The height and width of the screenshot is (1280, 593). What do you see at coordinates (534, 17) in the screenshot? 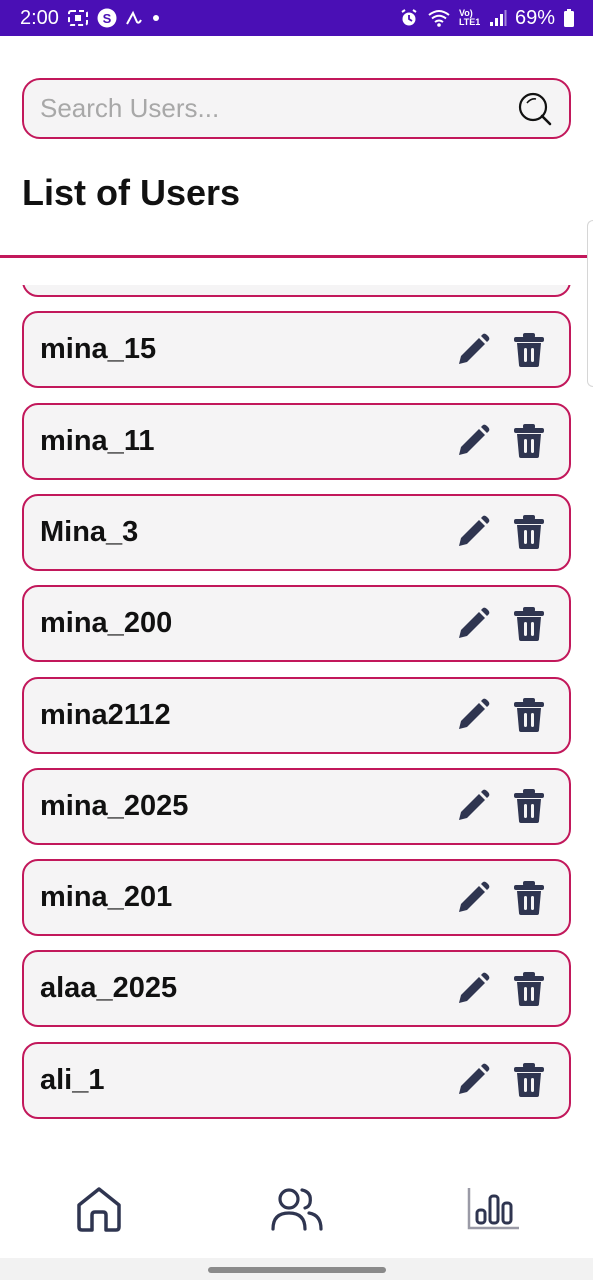
I see `battery-percent: 69%` at bounding box center [534, 17].